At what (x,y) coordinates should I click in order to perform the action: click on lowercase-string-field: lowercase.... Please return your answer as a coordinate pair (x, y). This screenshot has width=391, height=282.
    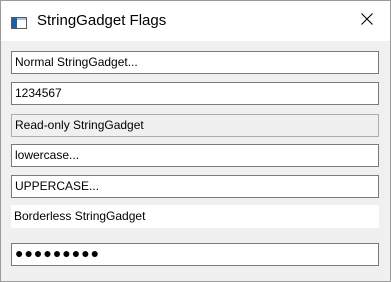
    Looking at the image, I should click on (195, 155).